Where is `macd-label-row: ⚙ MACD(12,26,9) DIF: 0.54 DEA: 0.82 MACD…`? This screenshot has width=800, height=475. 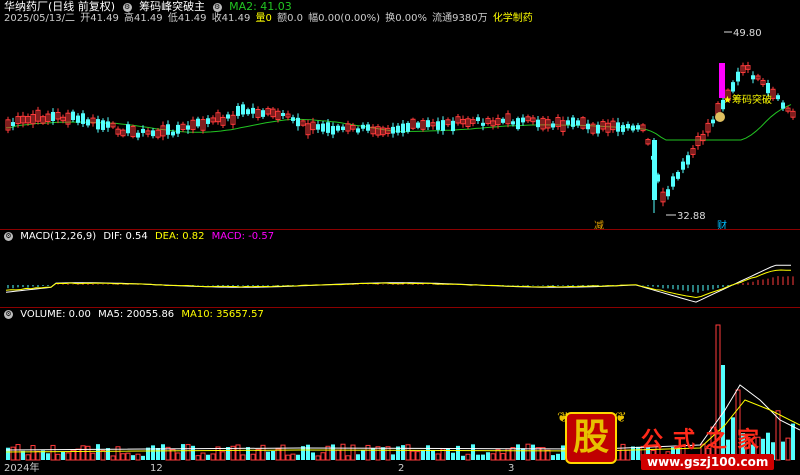 macd-label-row: ⚙ MACD(12,26,9) DIF: 0.54 DEA: 0.82 MACD… is located at coordinates (141, 236).